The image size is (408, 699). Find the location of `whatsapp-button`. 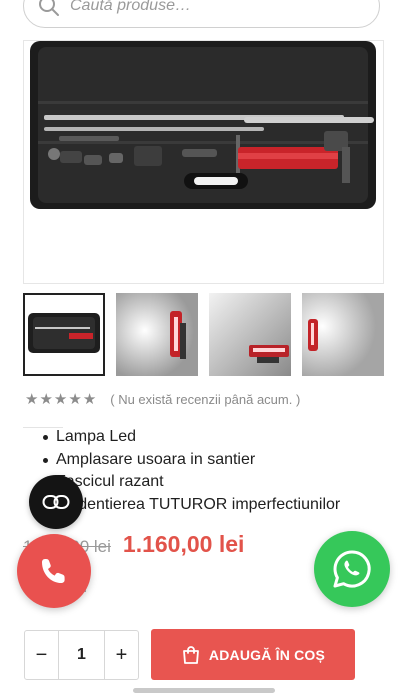

whatsapp-button is located at coordinates (352, 569).